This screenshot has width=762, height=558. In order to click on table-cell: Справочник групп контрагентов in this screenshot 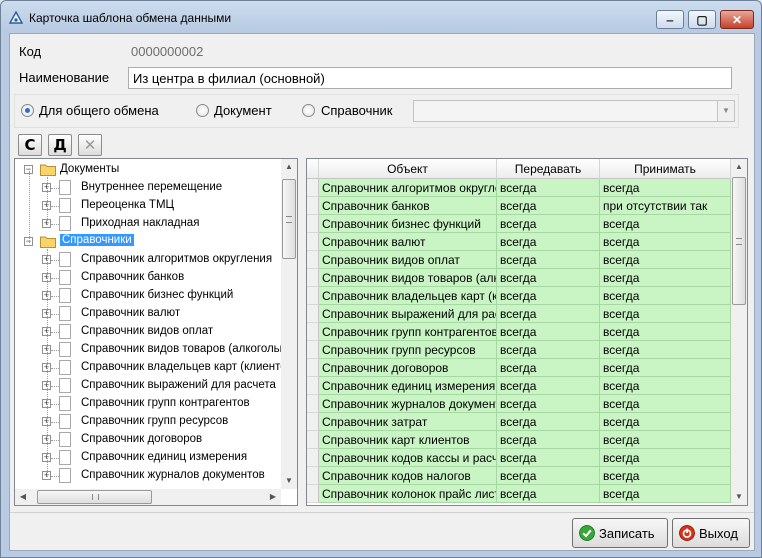, I will do `click(408, 332)`.